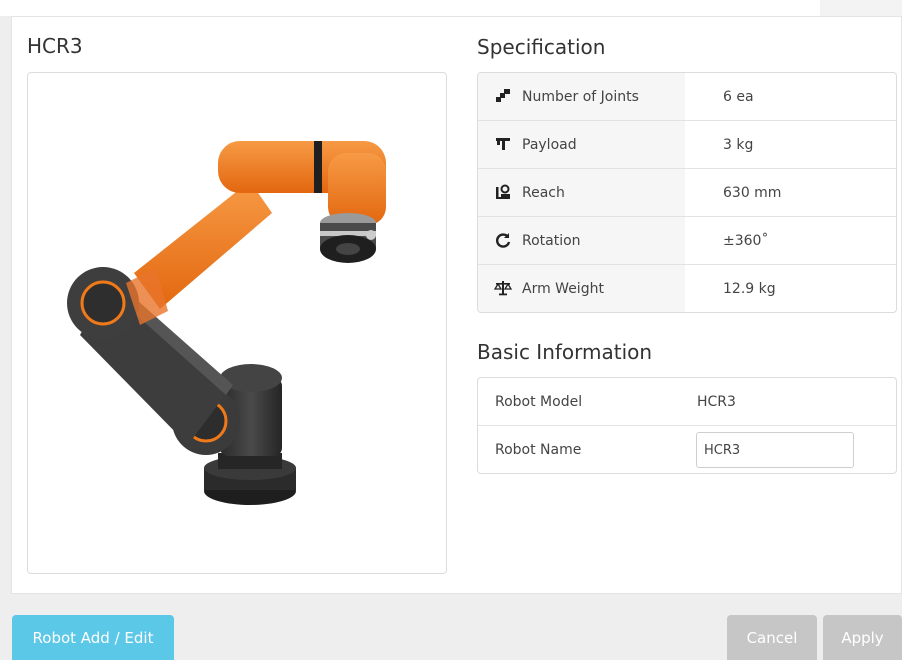 The height and width of the screenshot is (660, 902). I want to click on spec-row-arm-weight: Arm Weight 12.9 kg, so click(687, 288).